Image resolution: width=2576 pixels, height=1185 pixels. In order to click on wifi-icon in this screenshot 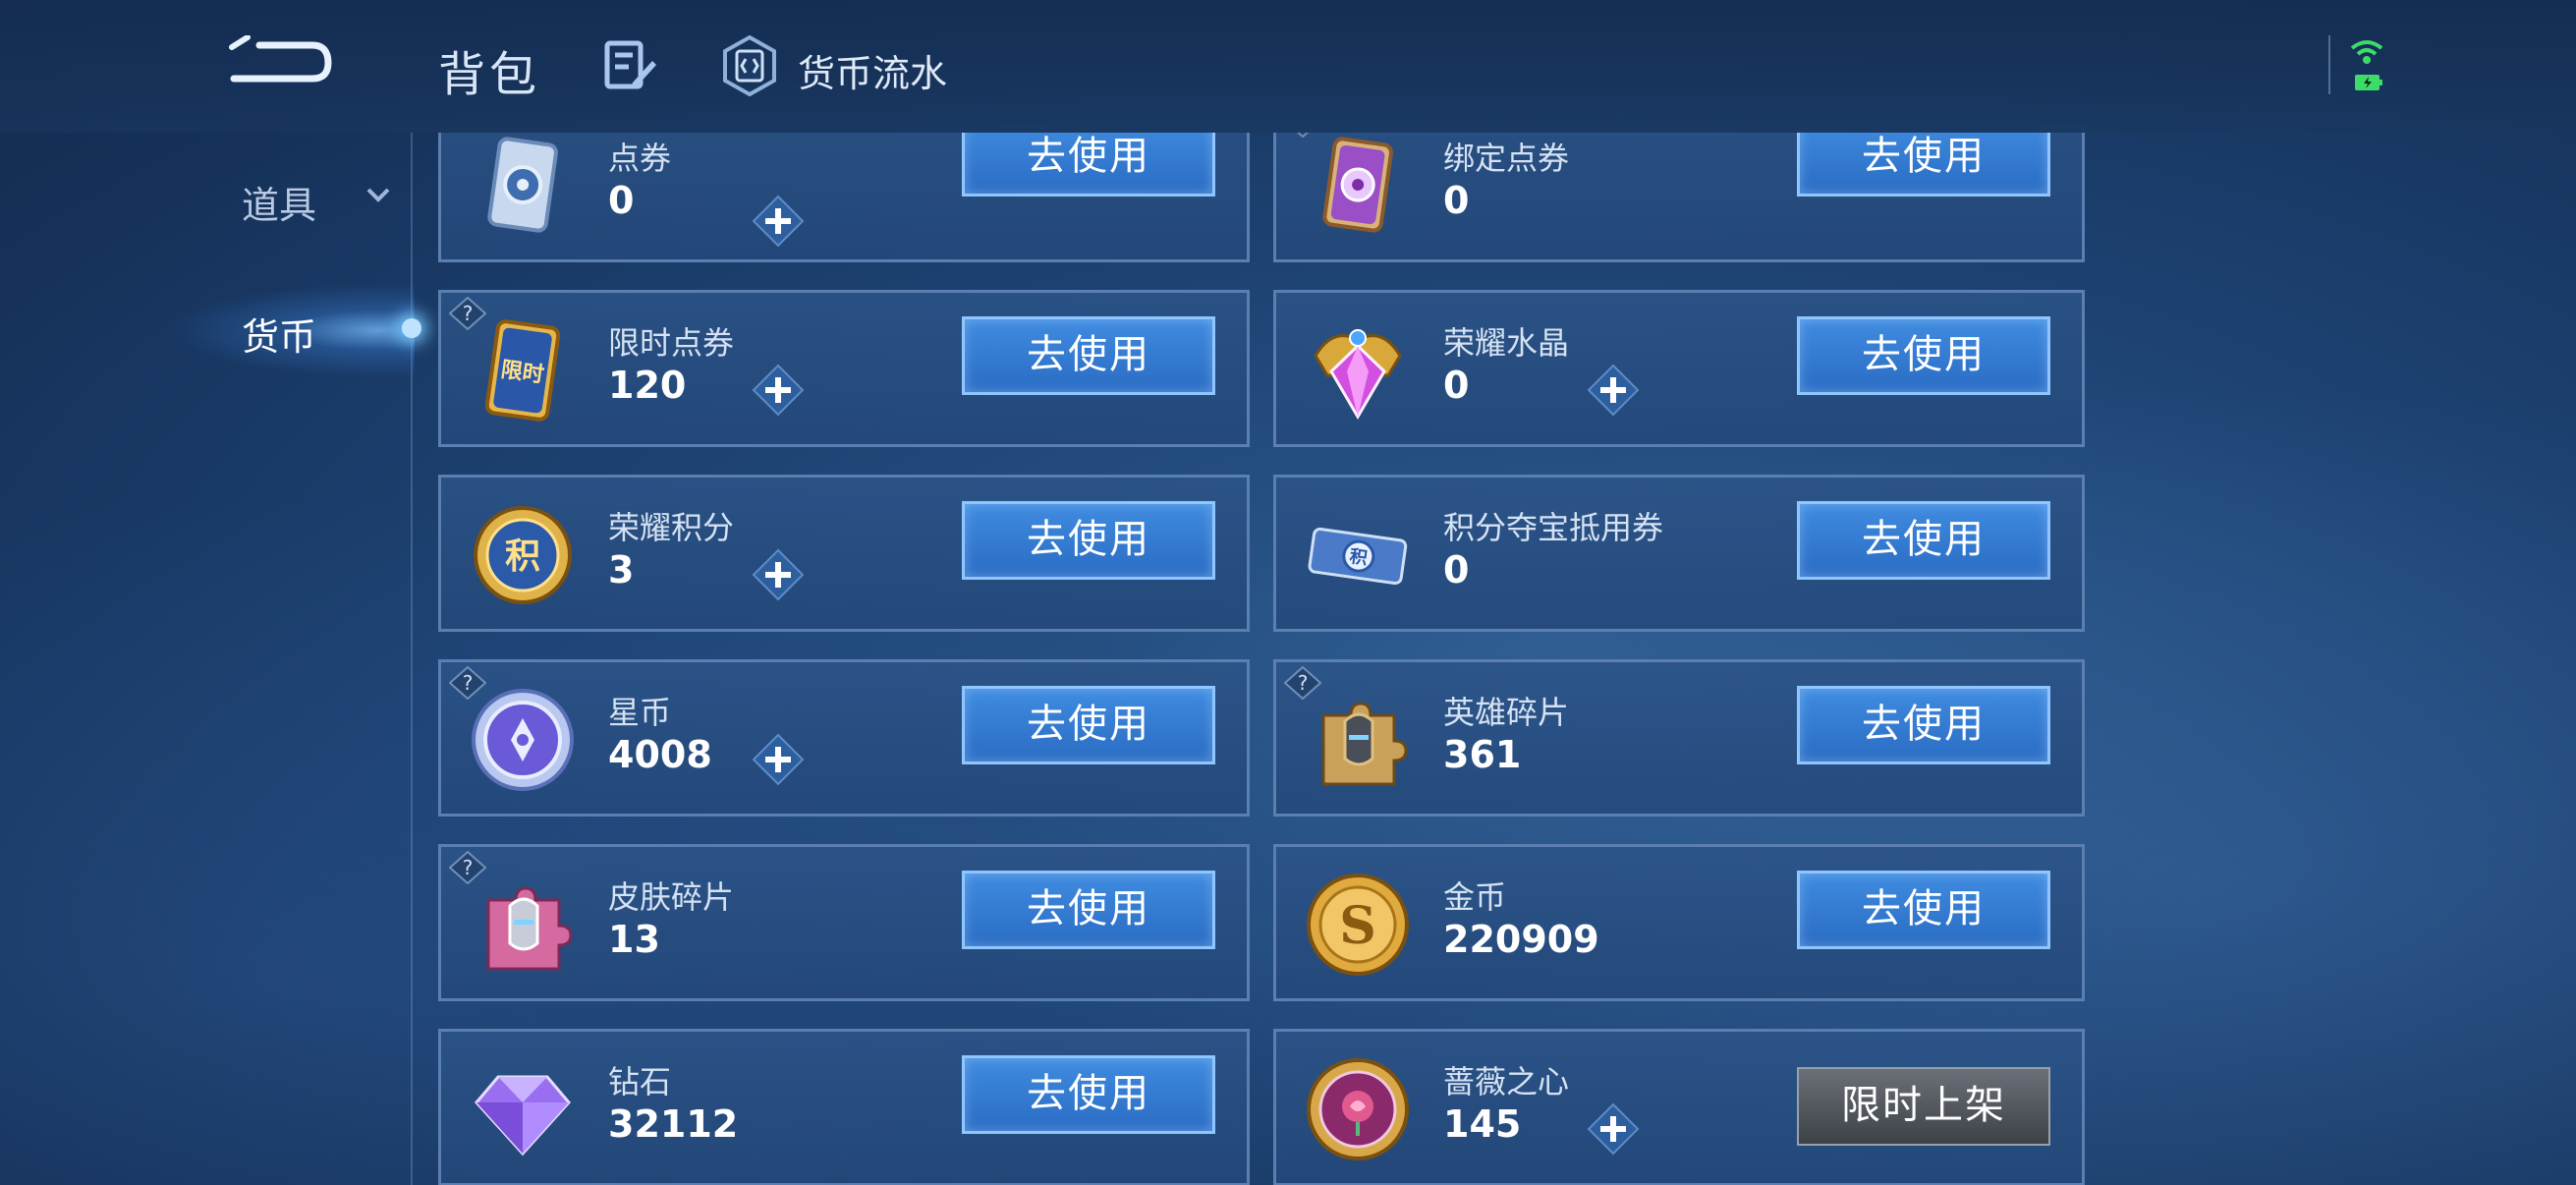, I will do `click(2366, 52)`.